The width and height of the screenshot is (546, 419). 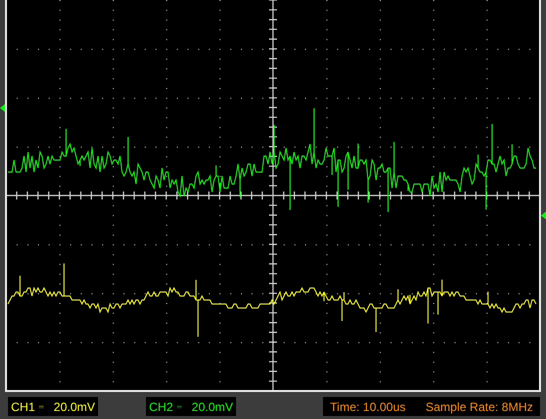 I want to click on sample-rate: Sample Rate: 8MHz, so click(x=479, y=407).